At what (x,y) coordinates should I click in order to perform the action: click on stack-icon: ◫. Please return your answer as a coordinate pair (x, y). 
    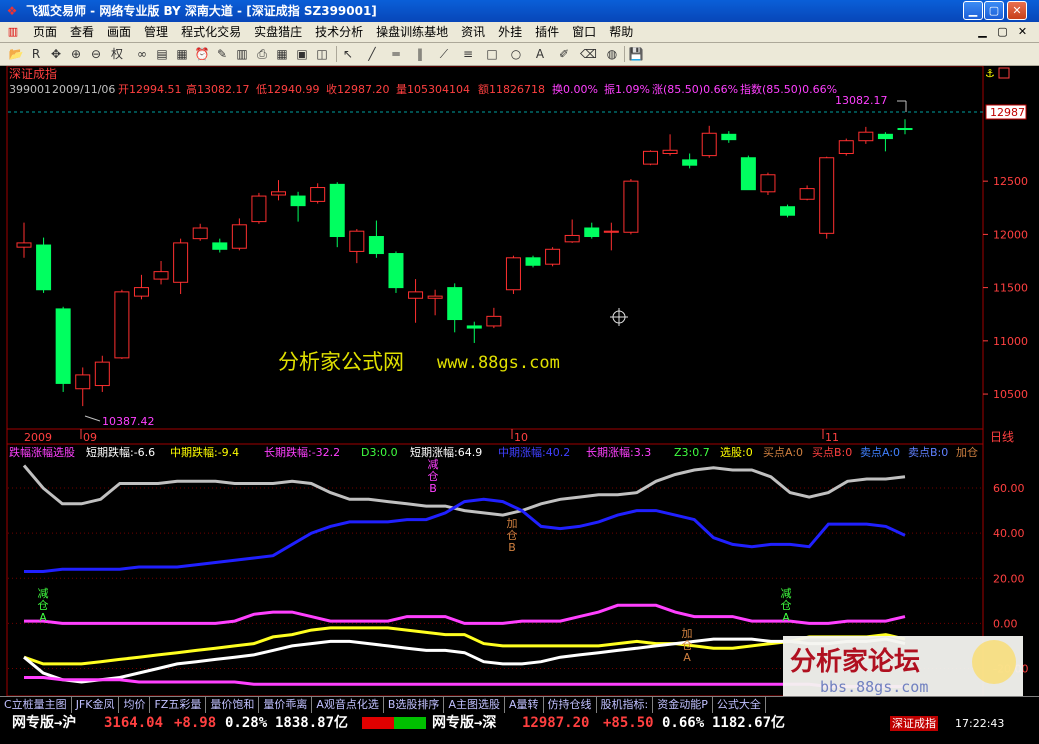
    Looking at the image, I should click on (322, 54).